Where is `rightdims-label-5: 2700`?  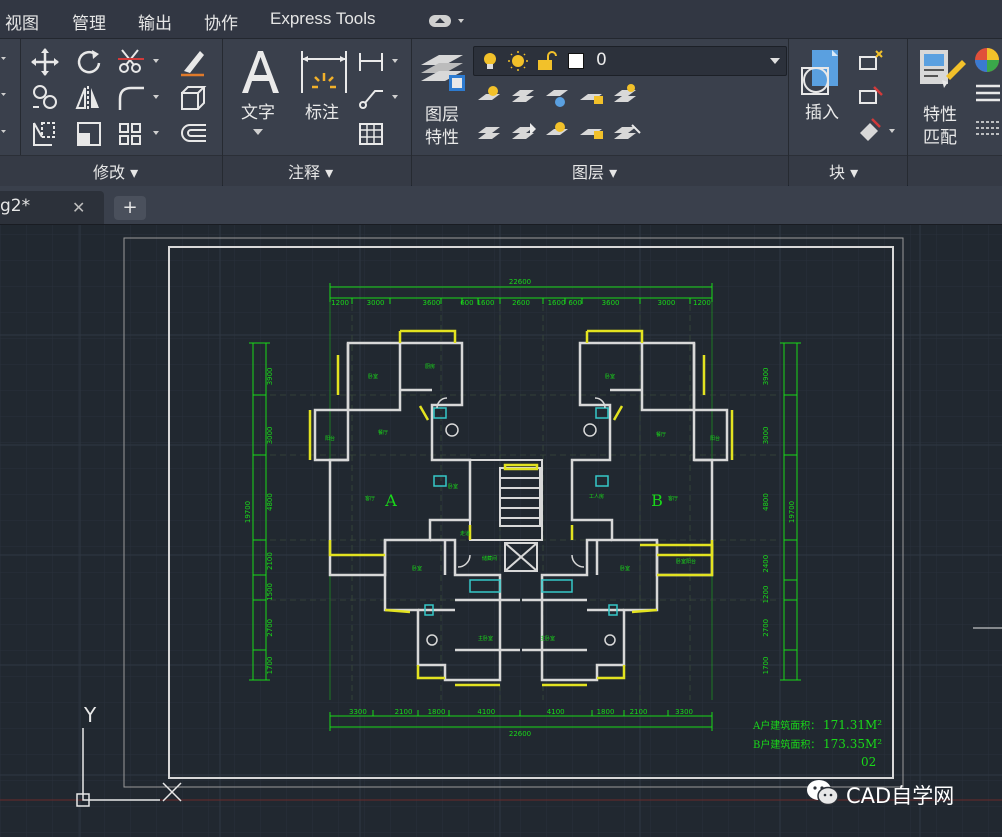
rightdims-label-5: 2700 is located at coordinates (766, 628).